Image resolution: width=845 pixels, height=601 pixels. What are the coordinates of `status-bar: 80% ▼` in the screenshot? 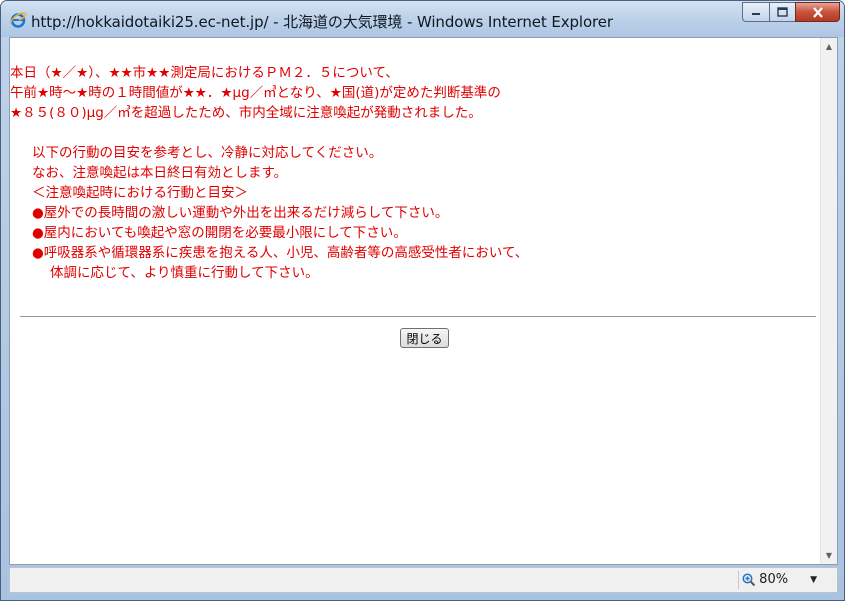 It's located at (423, 580).